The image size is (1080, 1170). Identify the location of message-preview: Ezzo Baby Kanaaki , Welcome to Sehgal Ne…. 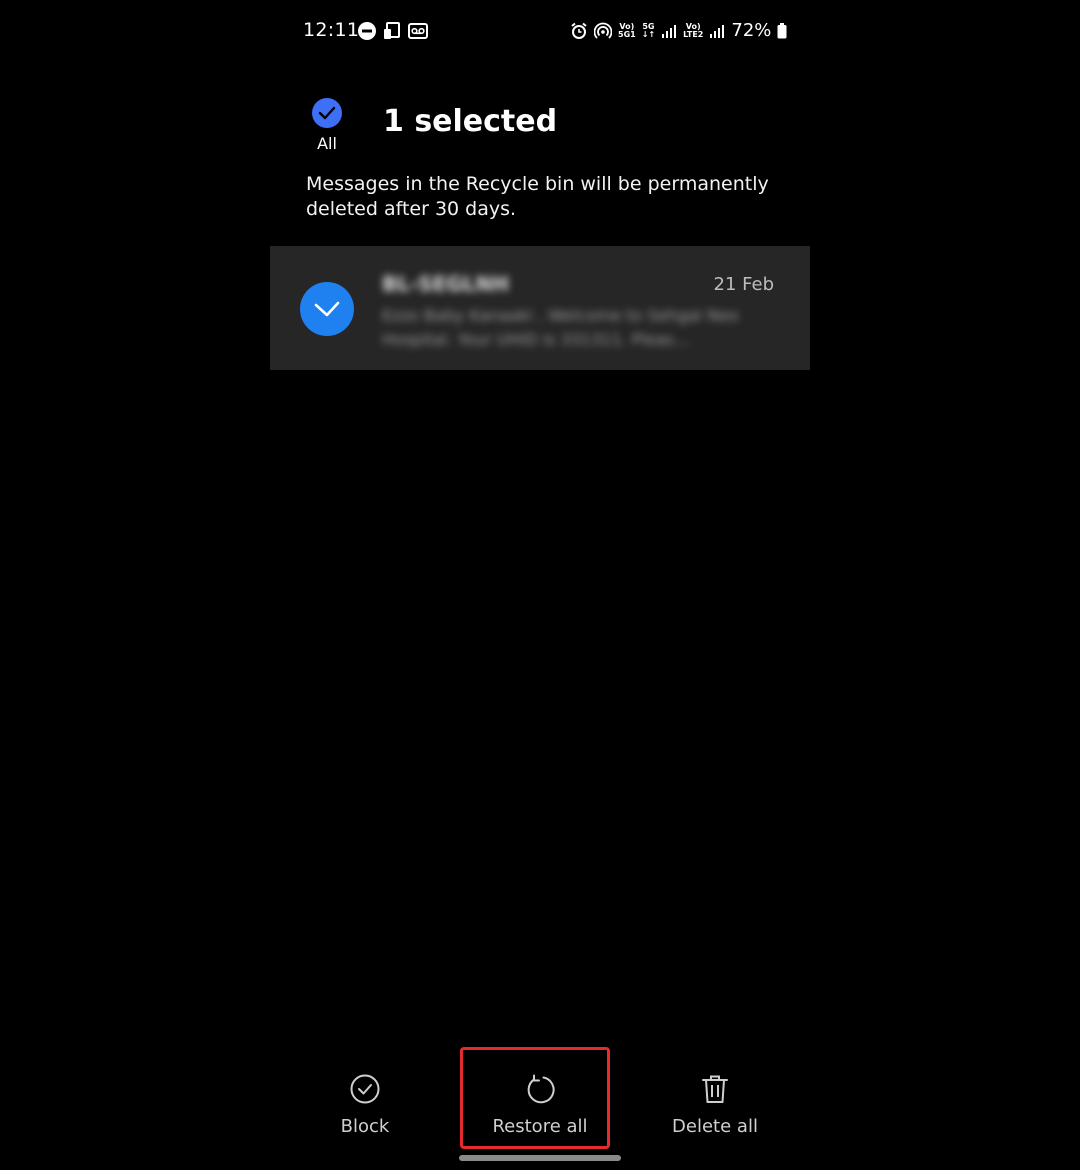
(560, 327).